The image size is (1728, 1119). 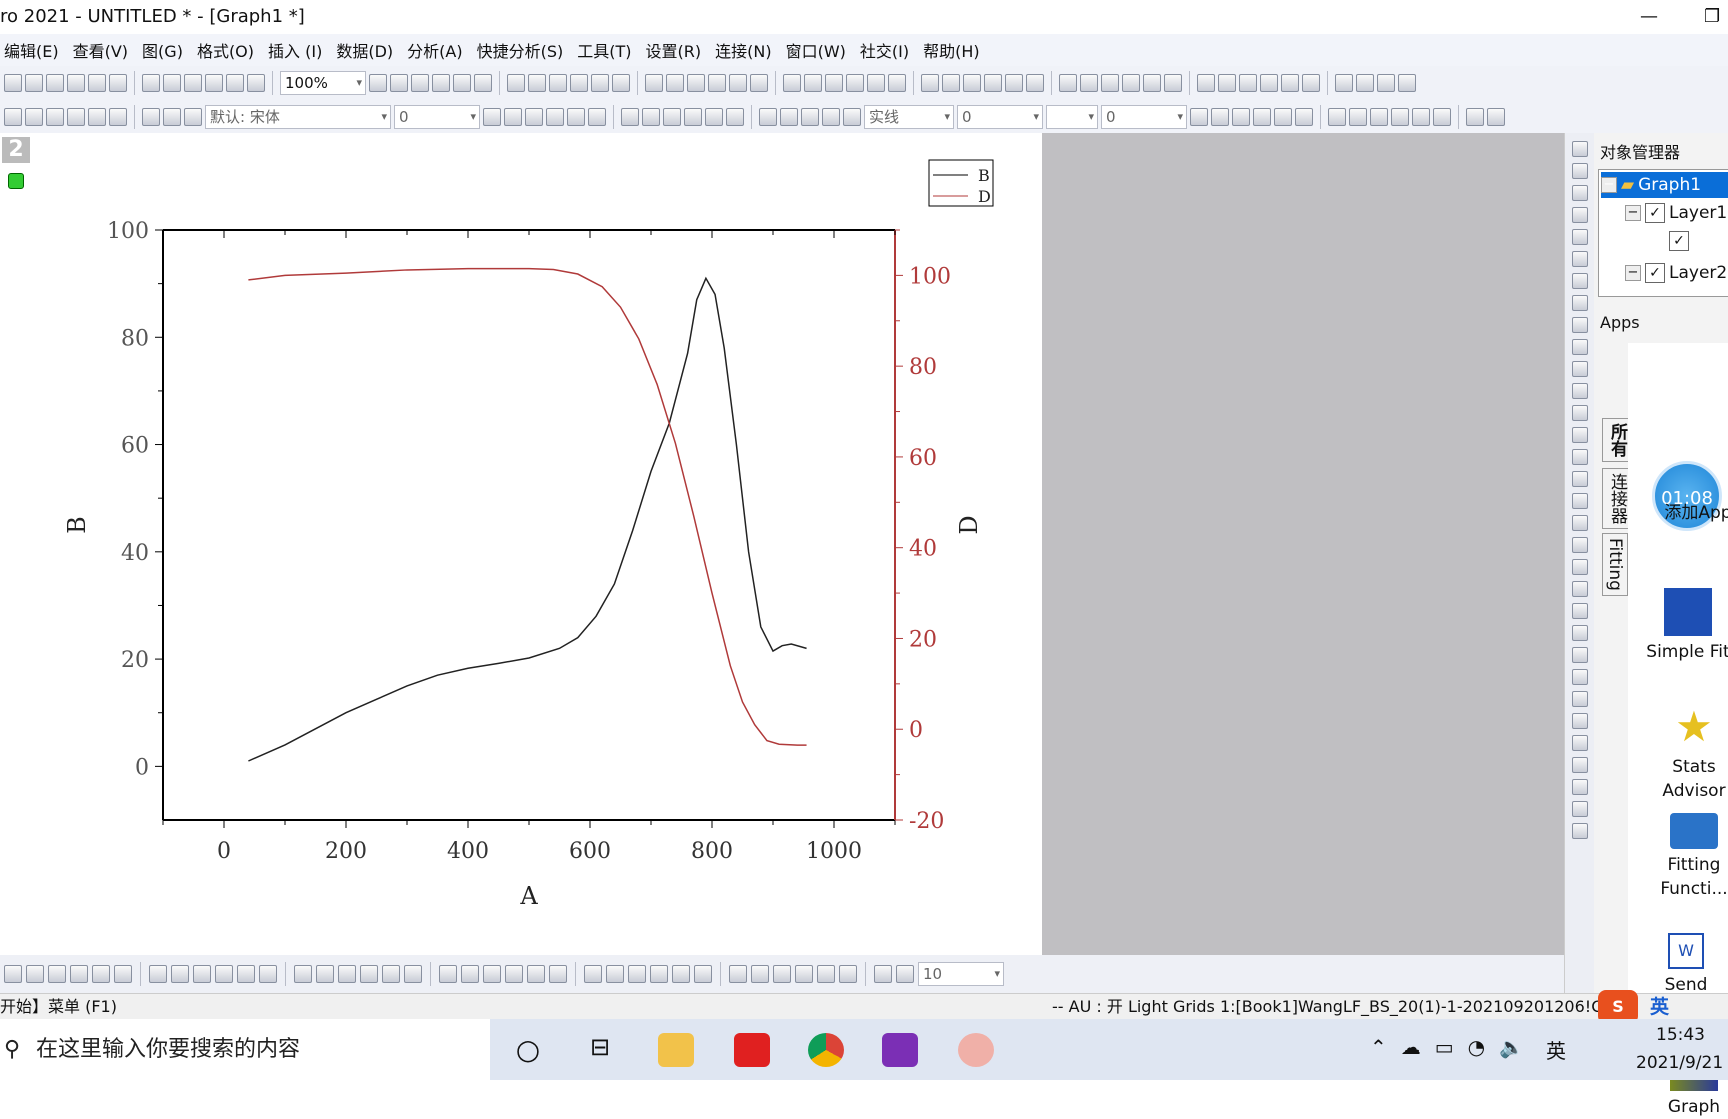 What do you see at coordinates (604, 50) in the screenshot?
I see `menu-item: 工具(T)` at bounding box center [604, 50].